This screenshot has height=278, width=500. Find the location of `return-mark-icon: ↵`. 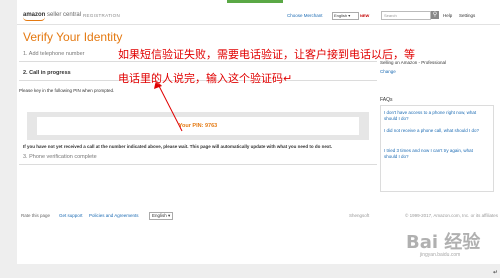

return-mark-icon: ↵ is located at coordinates (495, 273).